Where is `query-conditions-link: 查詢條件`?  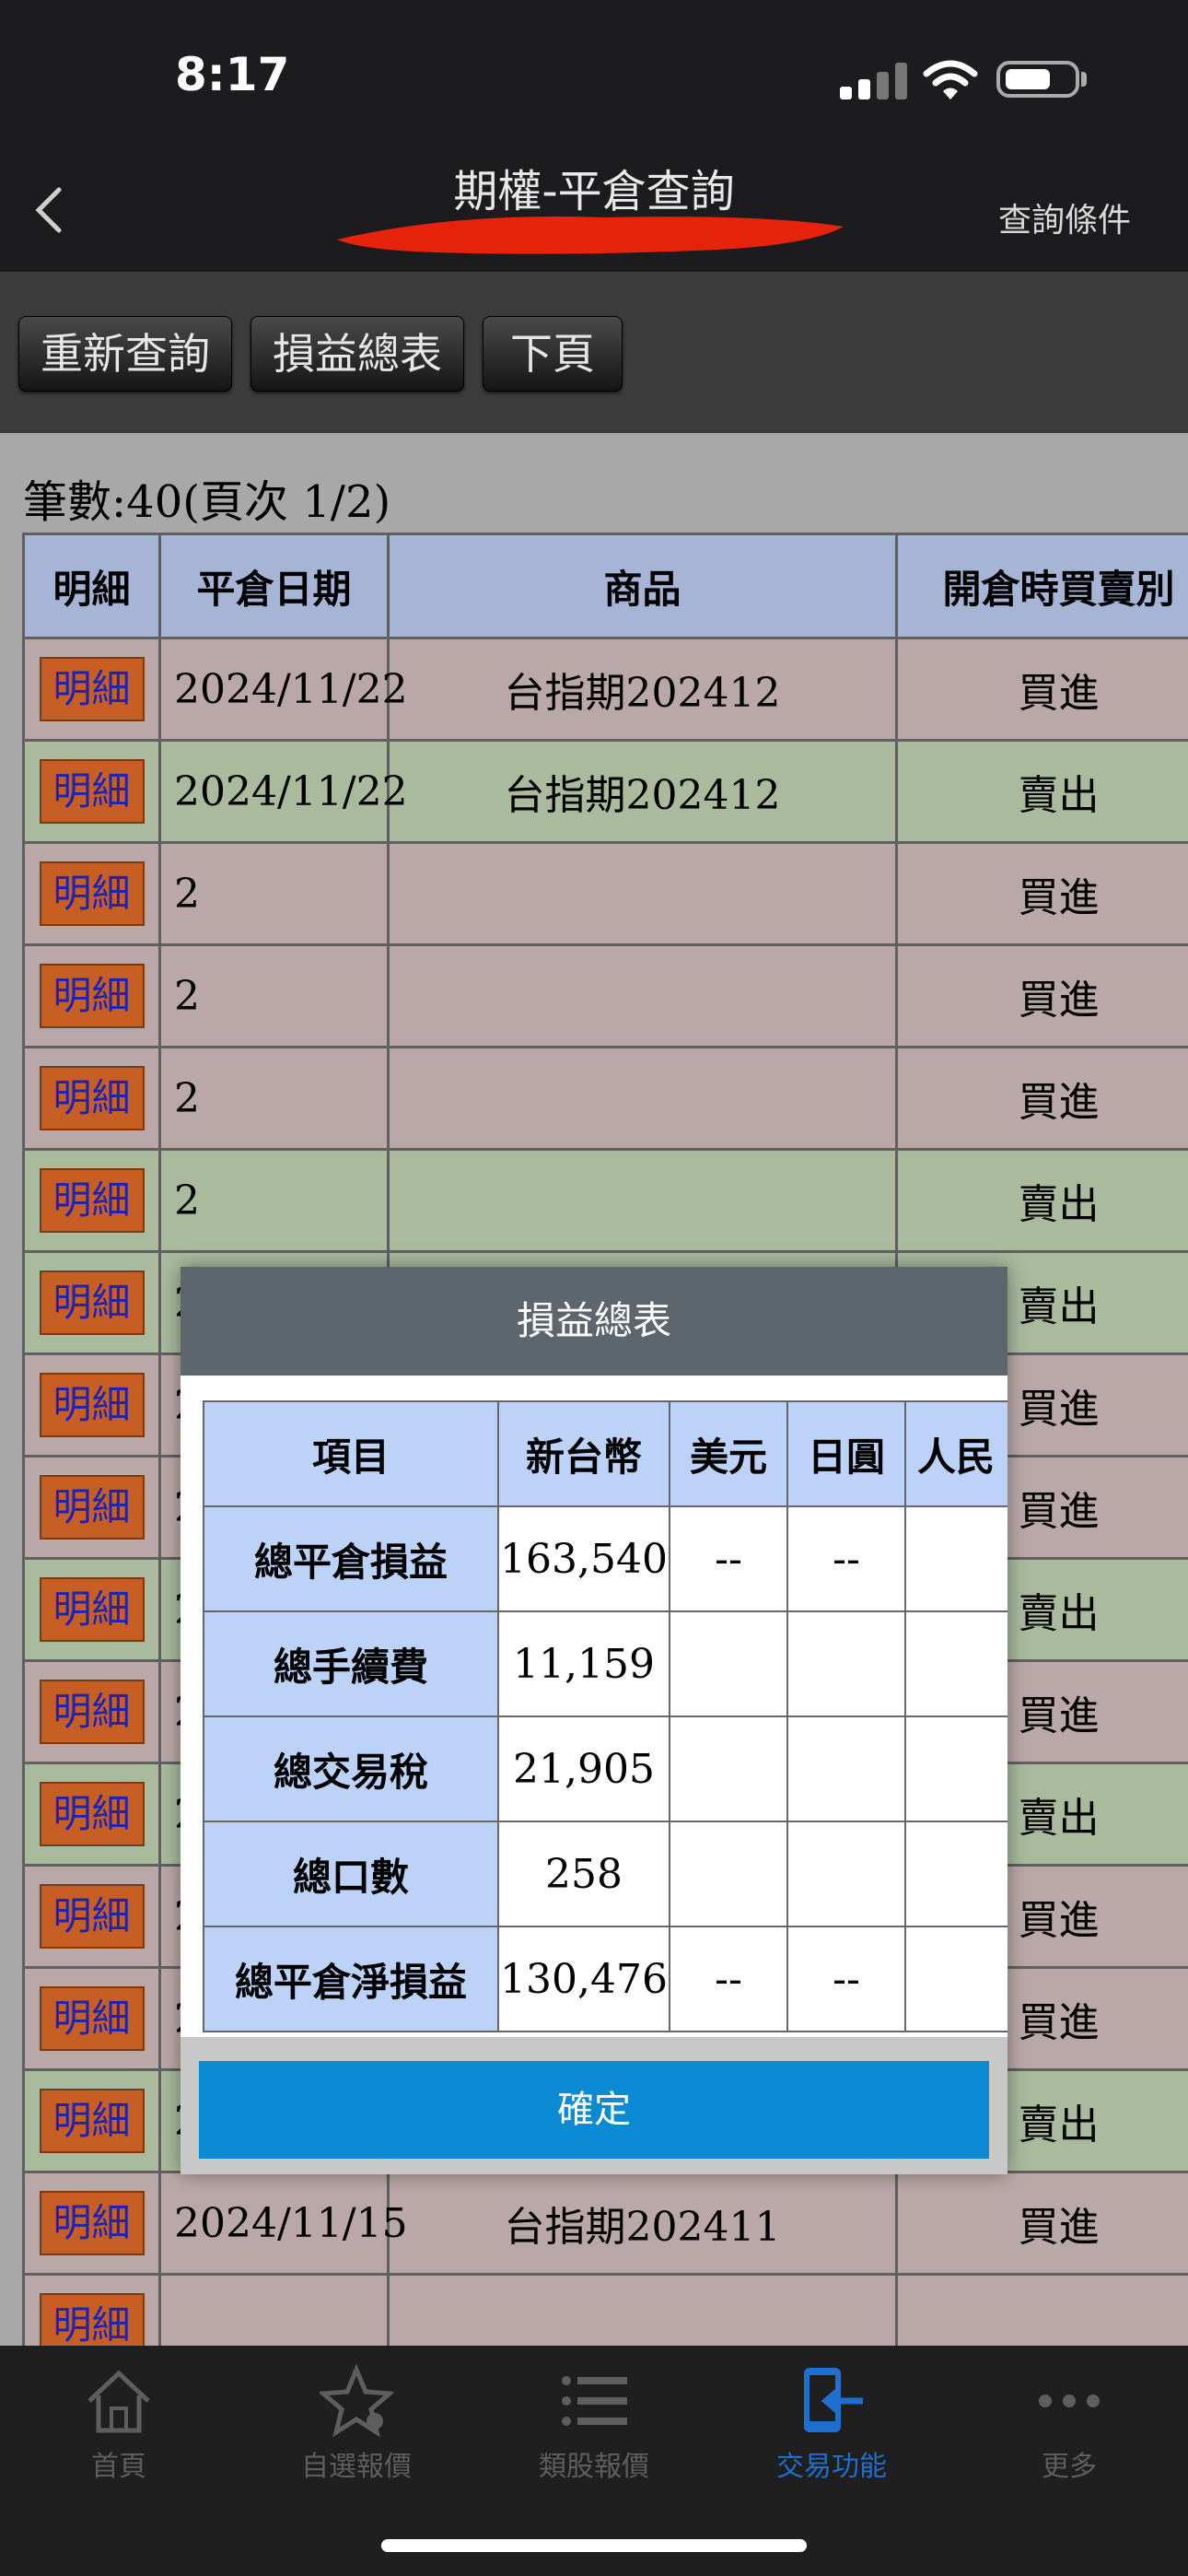 query-conditions-link: 查詢條件 is located at coordinates (1064, 217).